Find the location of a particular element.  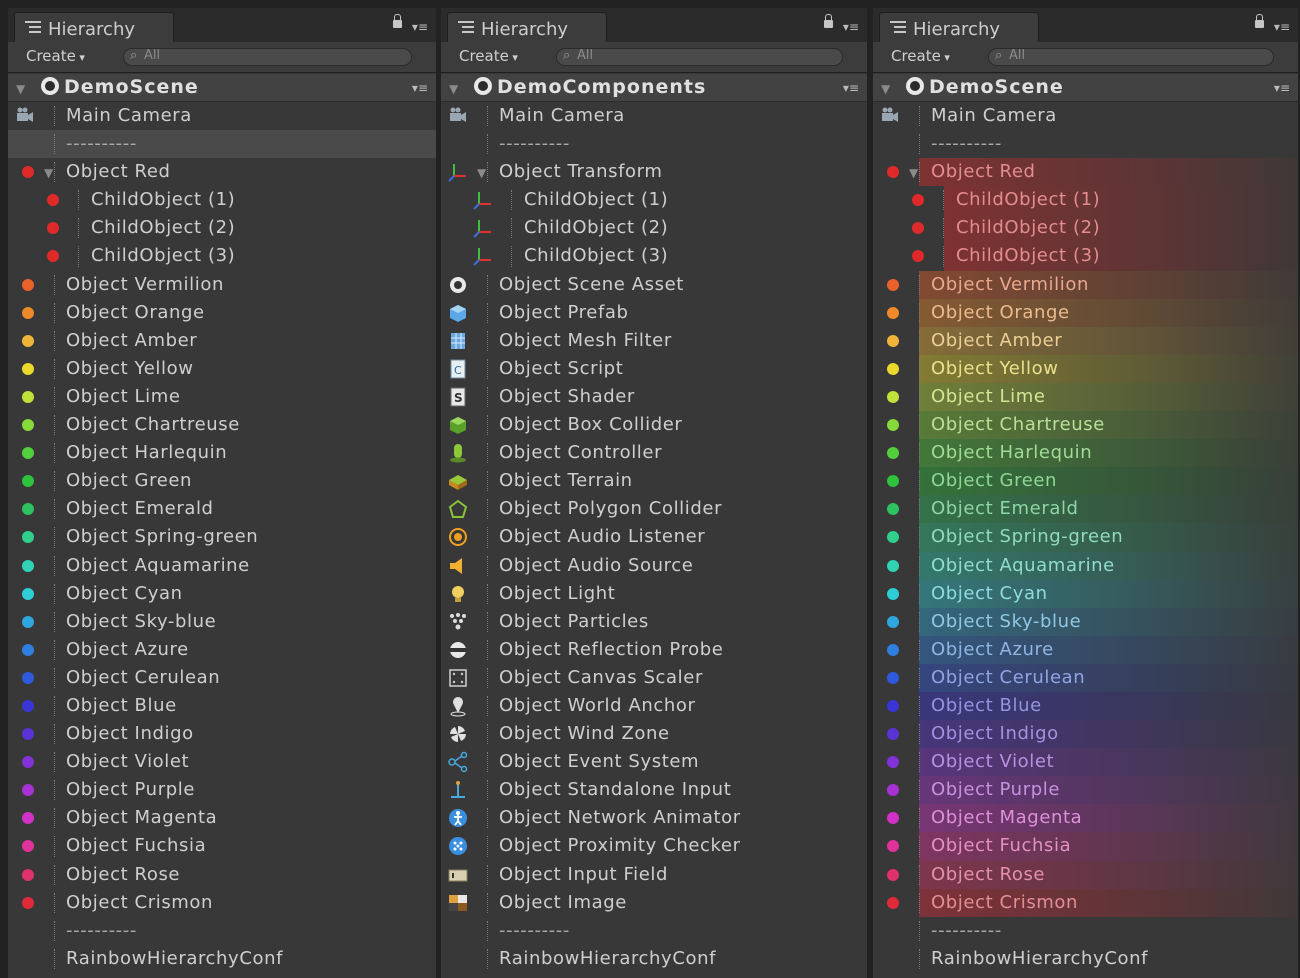

hierarchy-item: Object Canvas Scaler is located at coordinates (654, 678).